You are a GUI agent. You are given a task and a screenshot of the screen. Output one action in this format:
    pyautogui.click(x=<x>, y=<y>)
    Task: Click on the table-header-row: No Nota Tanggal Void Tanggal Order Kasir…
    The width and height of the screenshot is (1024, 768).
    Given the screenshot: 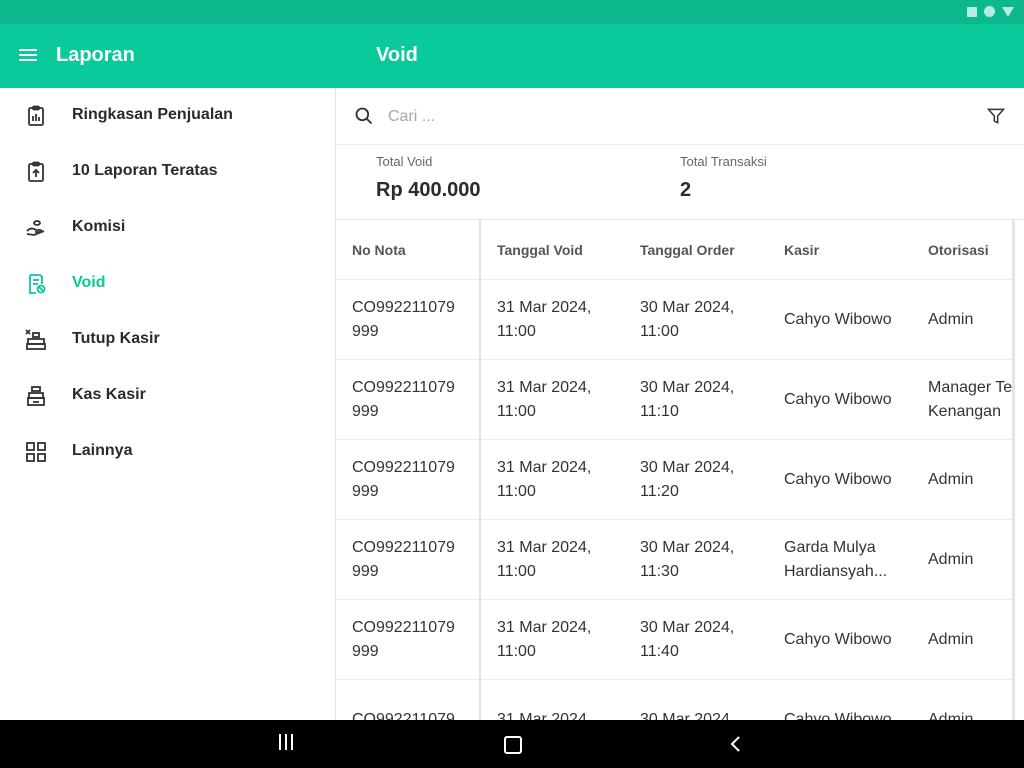 What is the action you would take?
    pyautogui.click(x=674, y=250)
    